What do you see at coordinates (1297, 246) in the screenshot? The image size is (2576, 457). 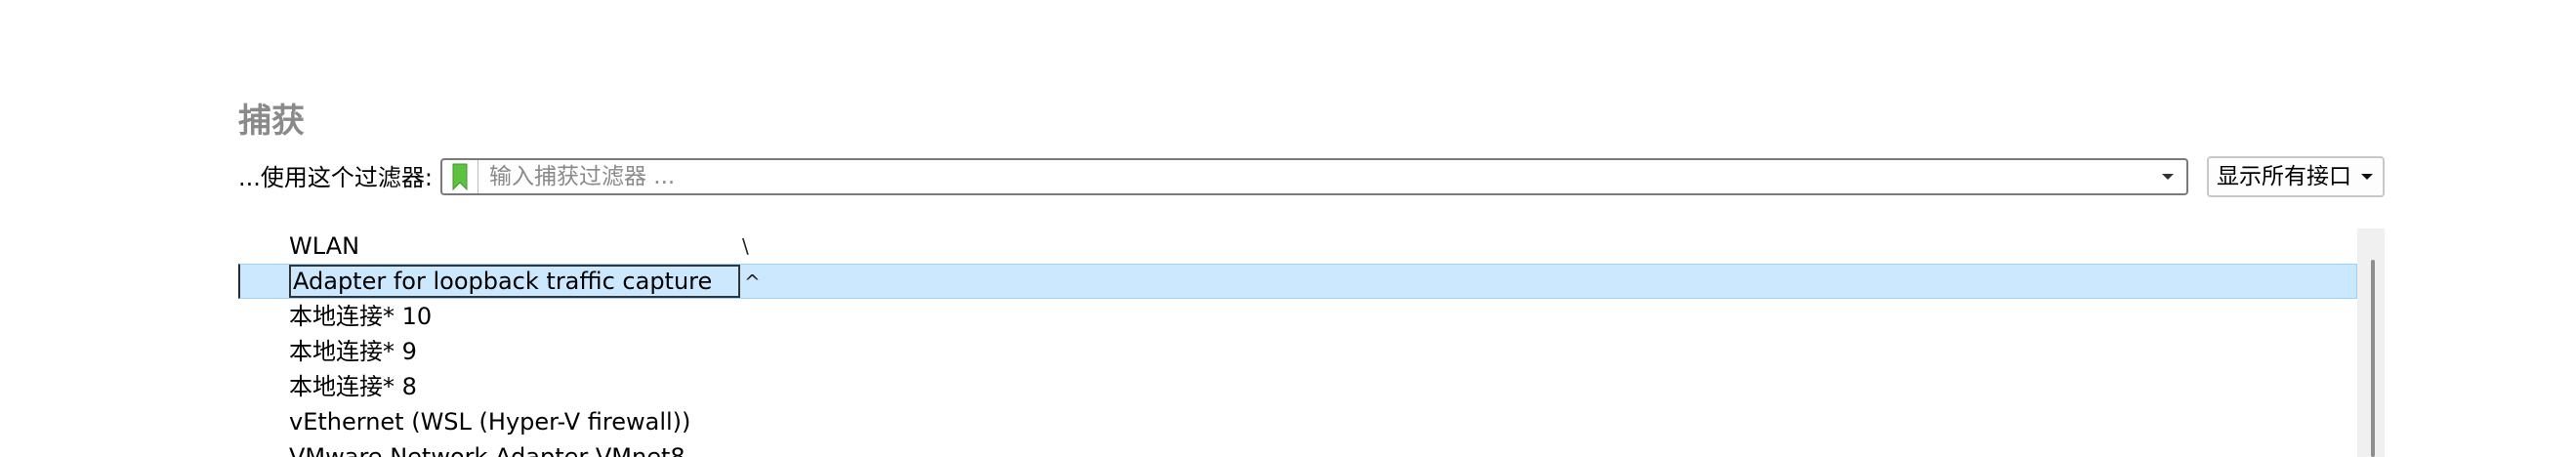 I see `interface-row: WLAN \` at bounding box center [1297, 246].